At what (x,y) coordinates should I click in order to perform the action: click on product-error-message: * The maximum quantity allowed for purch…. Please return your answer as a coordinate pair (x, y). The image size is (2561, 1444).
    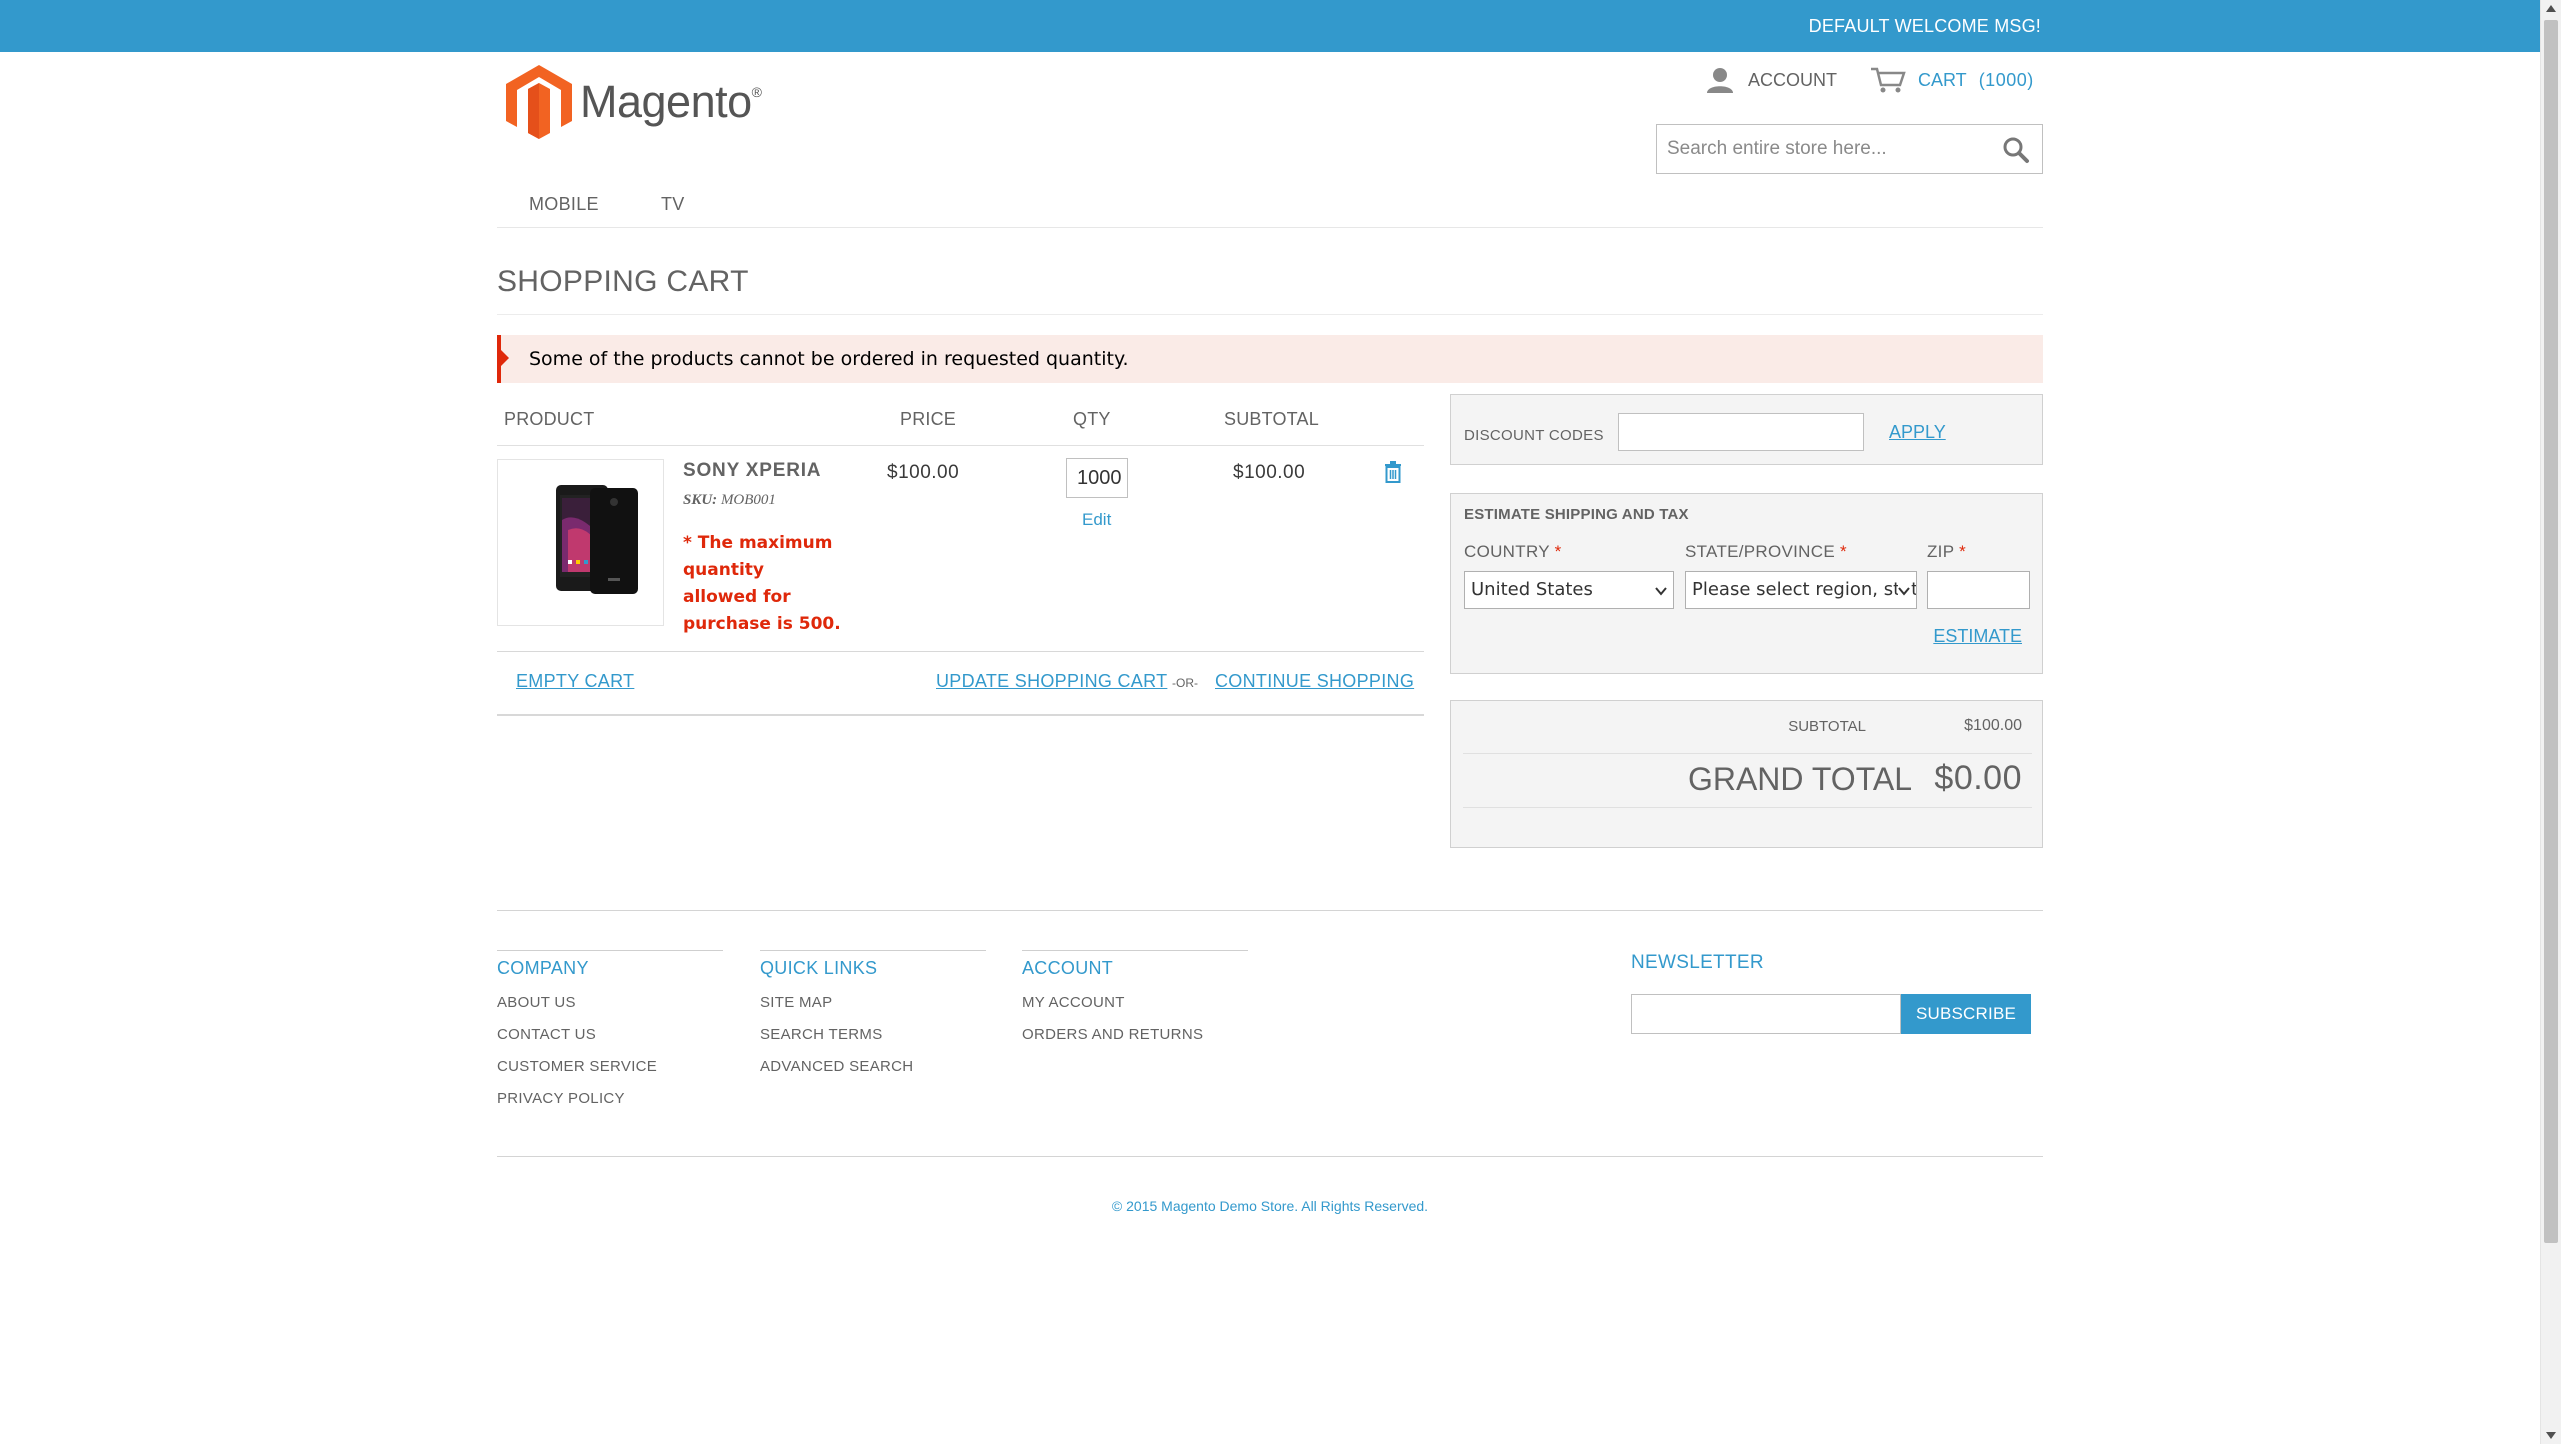
    Looking at the image, I should click on (762, 583).